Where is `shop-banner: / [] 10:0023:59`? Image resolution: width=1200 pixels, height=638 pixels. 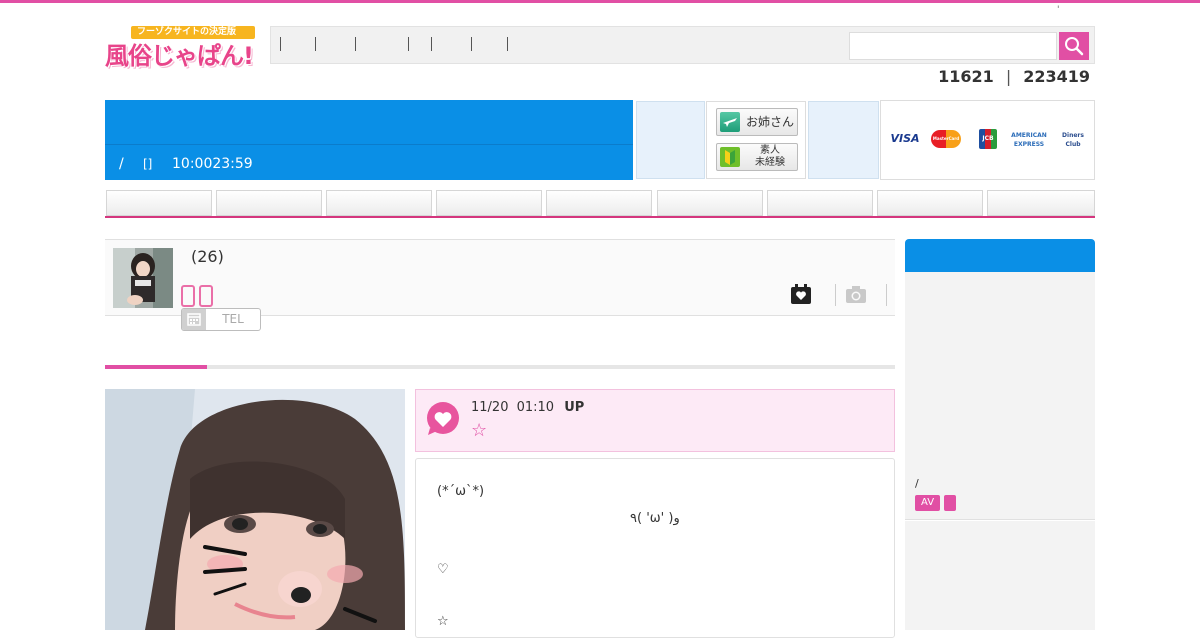
shop-banner: / [] 10:0023:59 is located at coordinates (369, 140).